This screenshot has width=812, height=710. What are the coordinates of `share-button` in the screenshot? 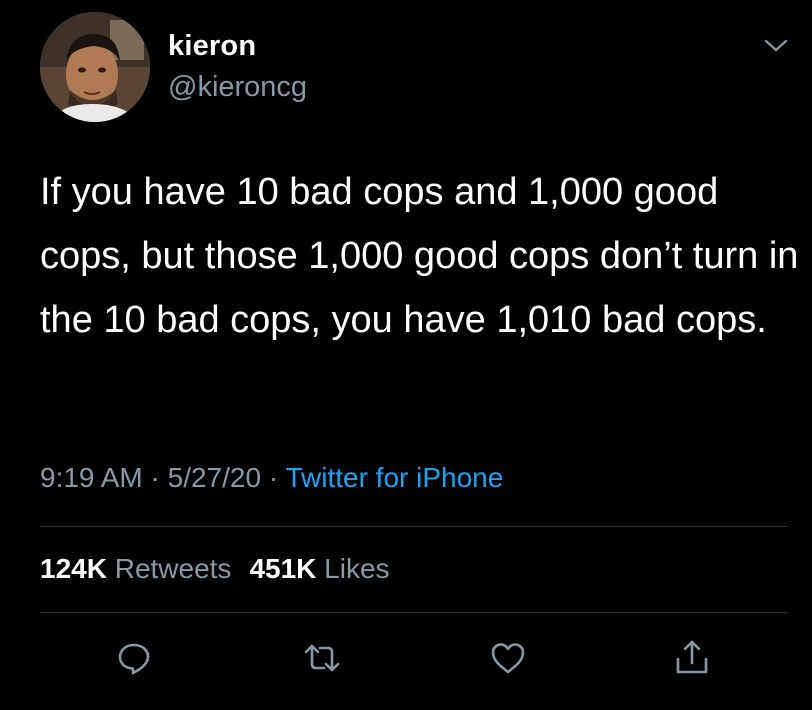 It's located at (692, 658).